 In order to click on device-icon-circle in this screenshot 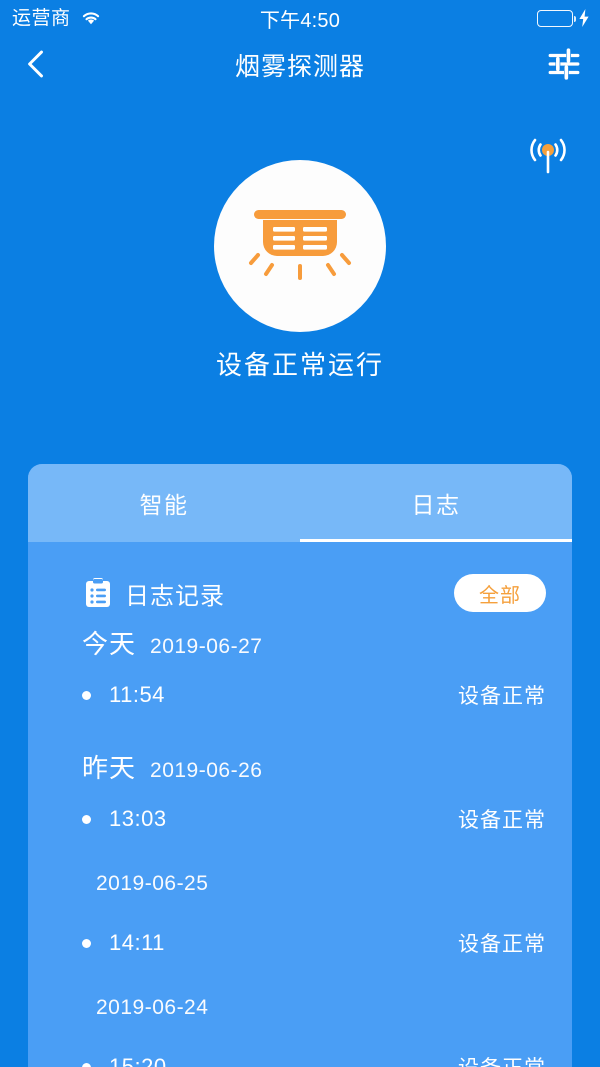, I will do `click(300, 246)`.